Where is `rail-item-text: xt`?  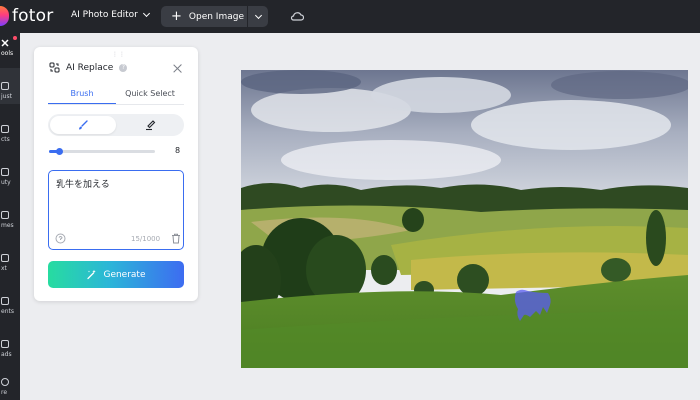 rail-item-text: xt is located at coordinates (10, 263).